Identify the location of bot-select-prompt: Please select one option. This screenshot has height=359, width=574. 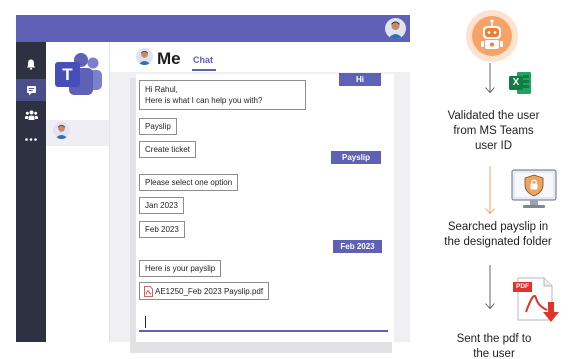
(189, 182).